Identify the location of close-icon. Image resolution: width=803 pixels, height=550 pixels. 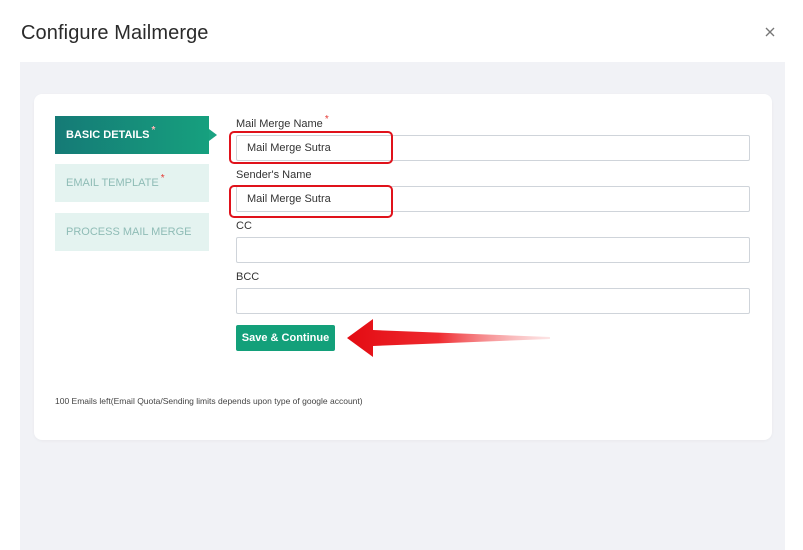
(770, 32).